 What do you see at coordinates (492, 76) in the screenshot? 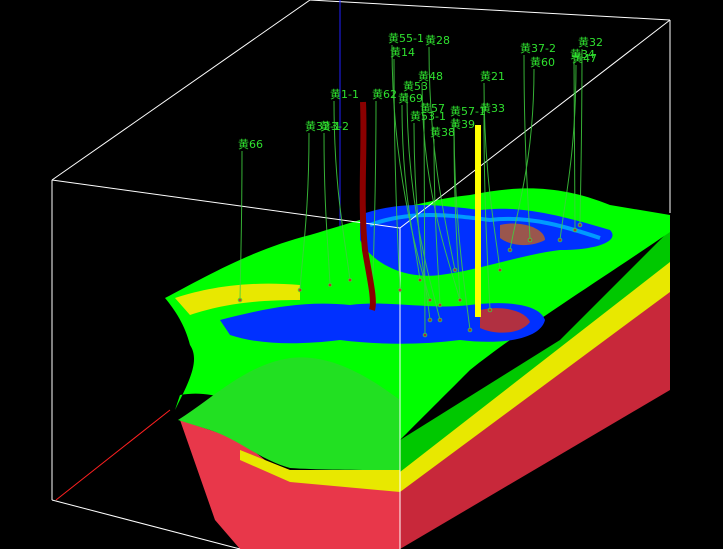
I see `well-label: 黄21` at bounding box center [492, 76].